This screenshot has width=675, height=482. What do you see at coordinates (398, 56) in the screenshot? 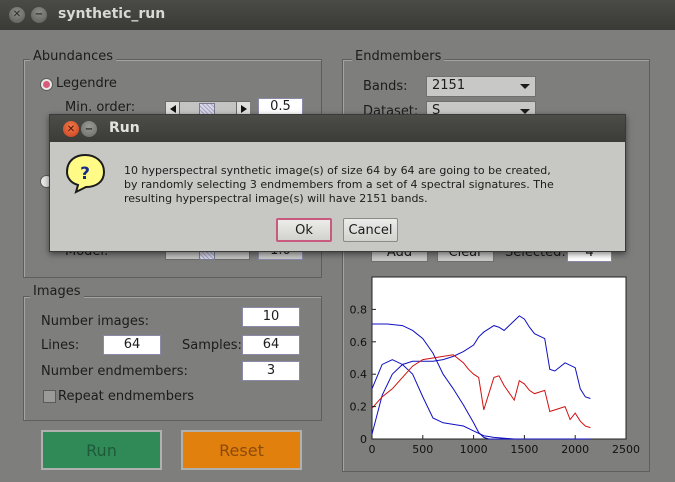
I see `endmembers-legend: Endmembers` at bounding box center [398, 56].